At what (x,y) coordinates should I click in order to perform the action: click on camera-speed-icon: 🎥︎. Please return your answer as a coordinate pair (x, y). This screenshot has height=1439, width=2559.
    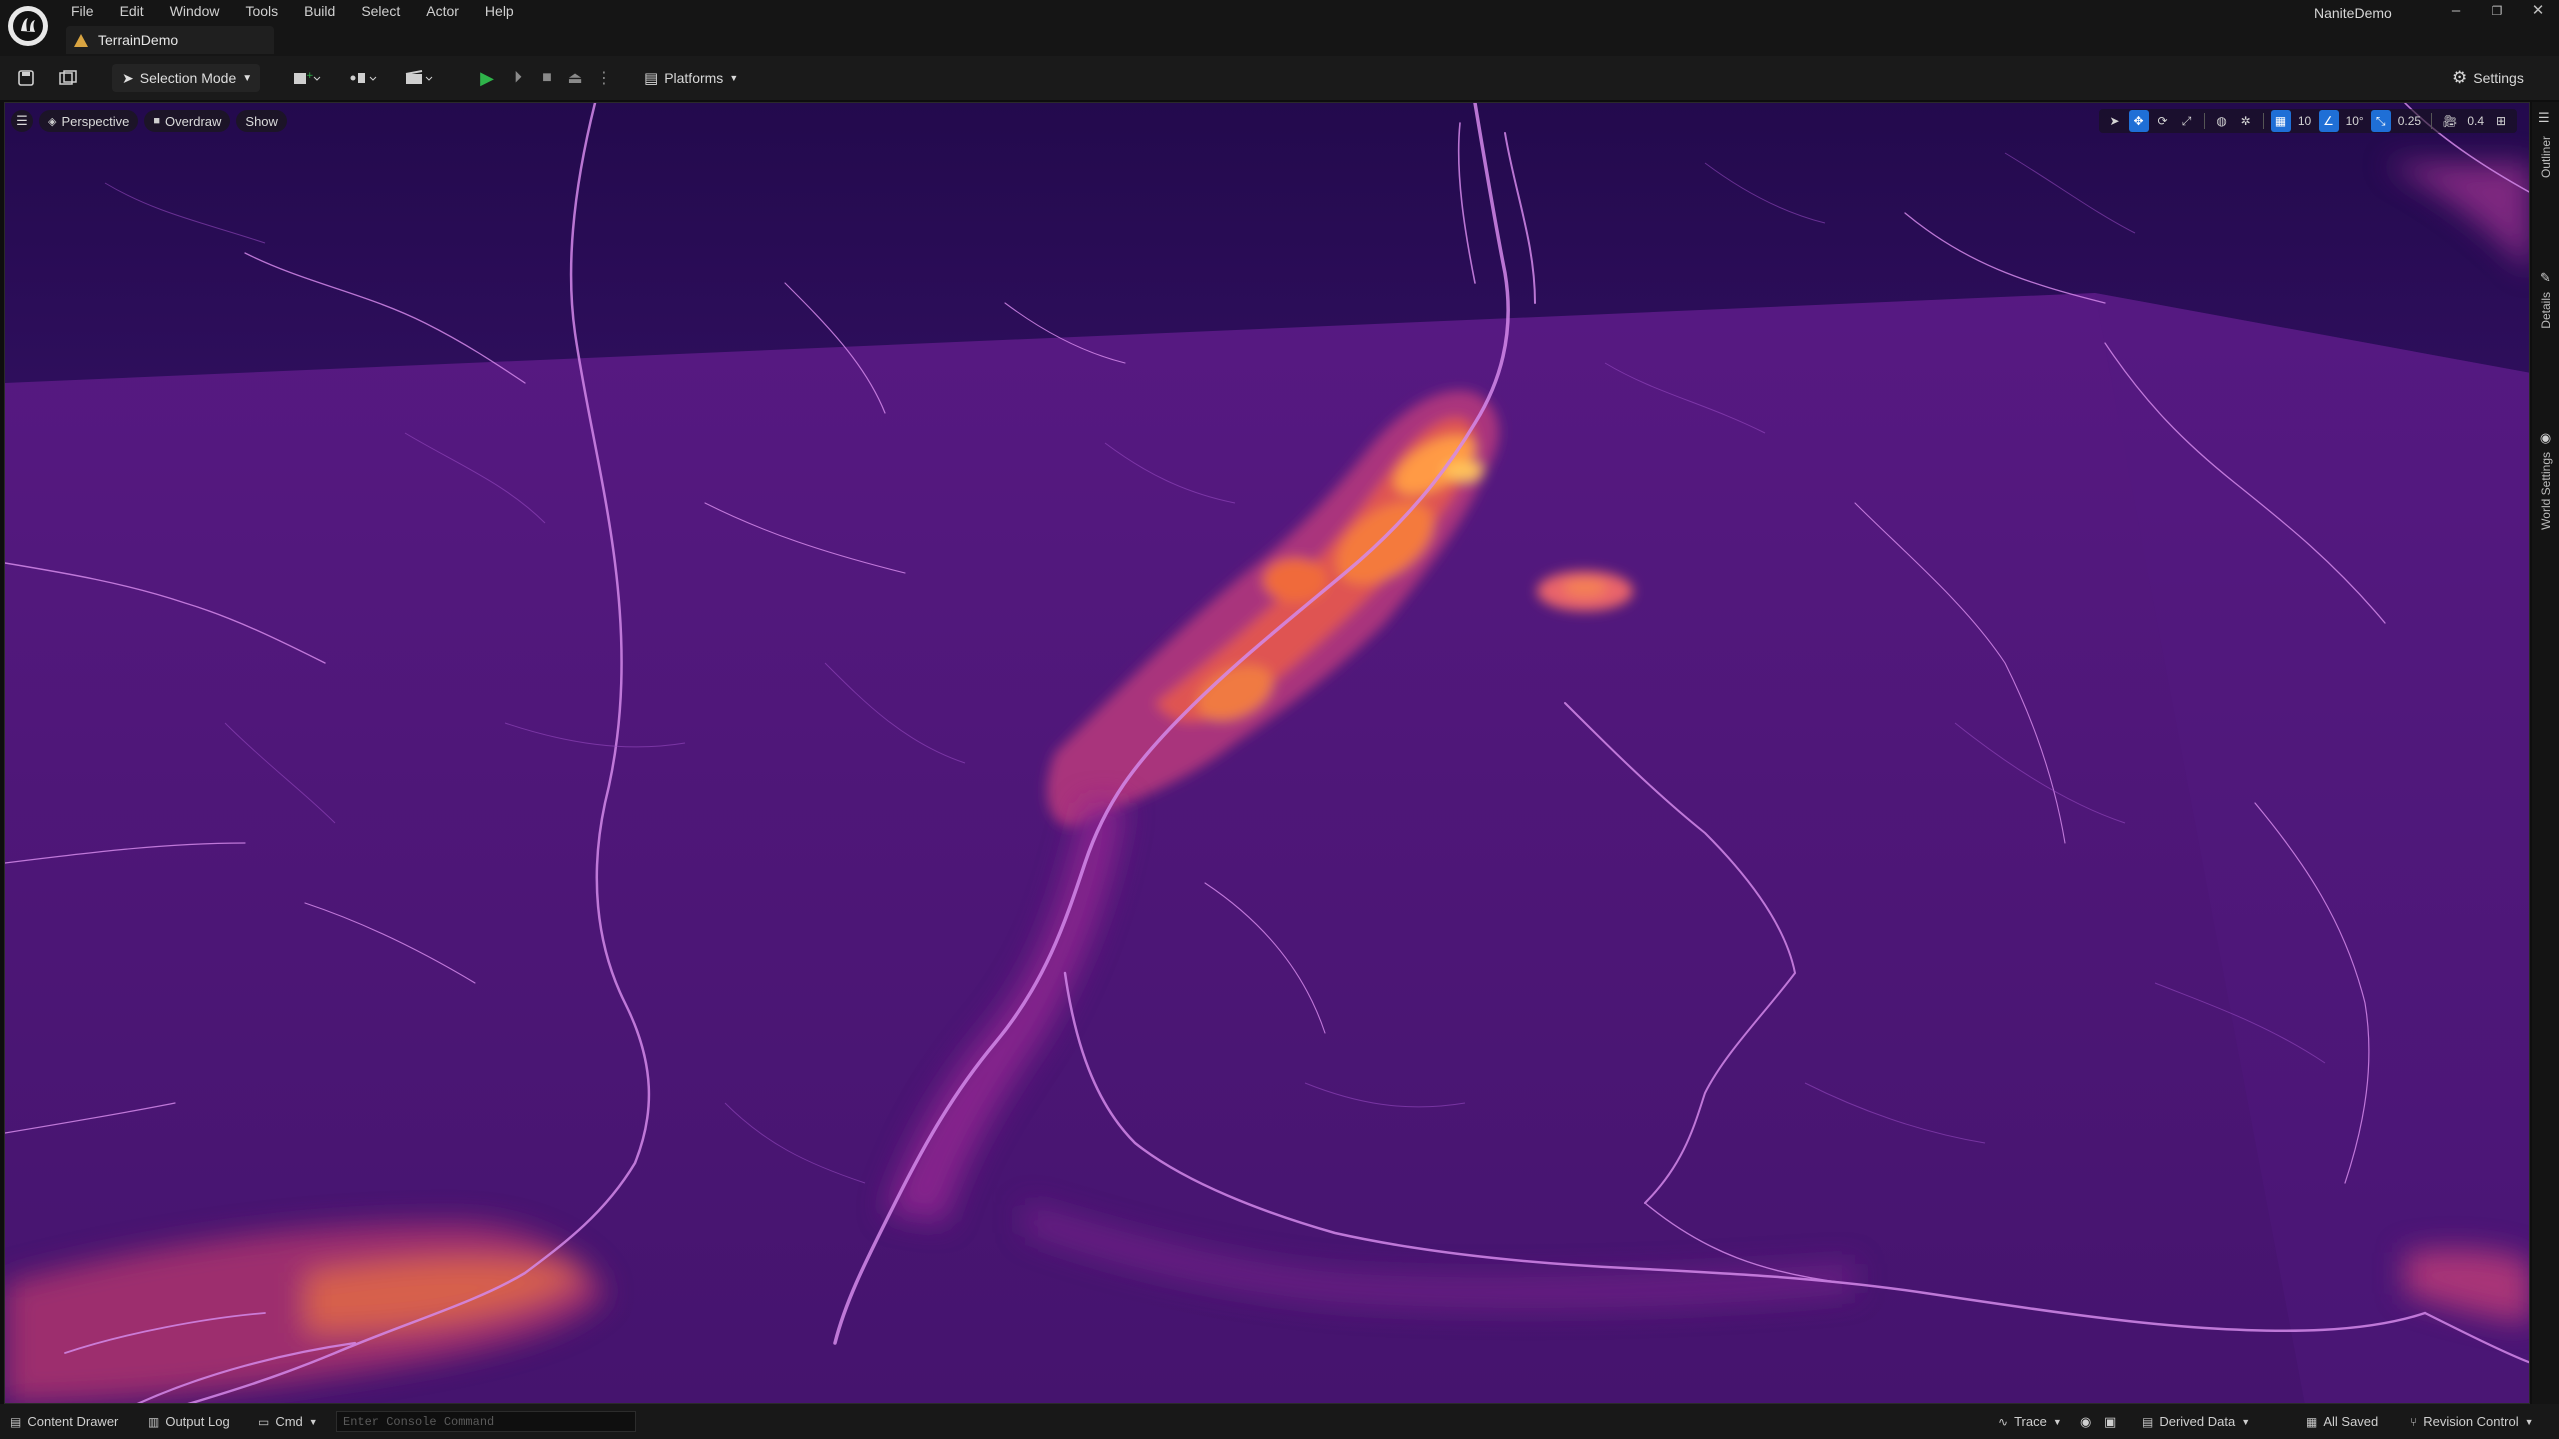
    Looking at the image, I should click on (2449, 121).